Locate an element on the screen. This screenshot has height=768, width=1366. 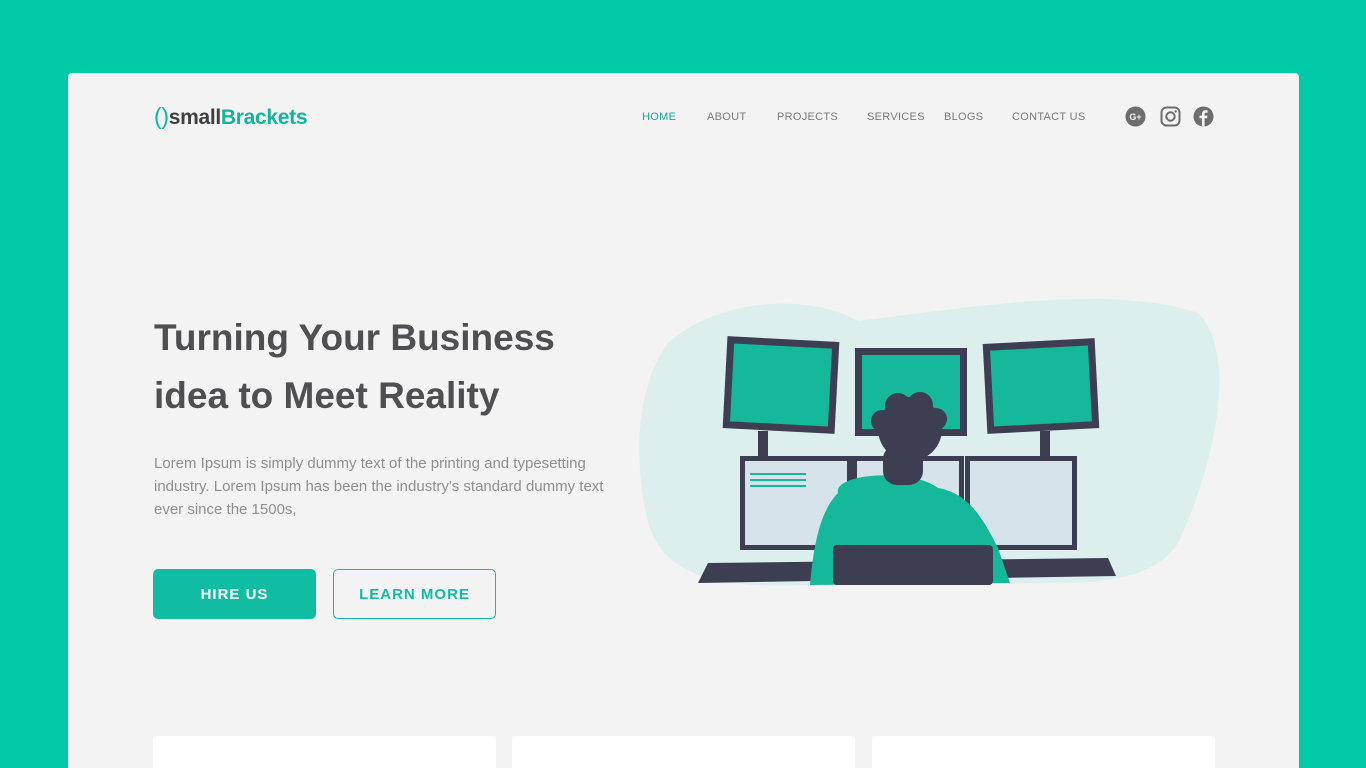
nav-projects: PROJECTS is located at coordinates (807, 117).